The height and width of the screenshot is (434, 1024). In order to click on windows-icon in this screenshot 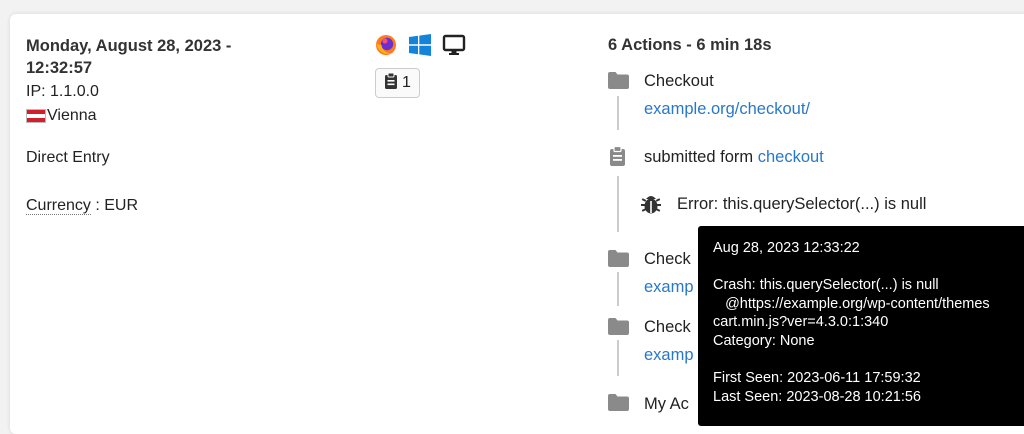, I will do `click(420, 47)`.